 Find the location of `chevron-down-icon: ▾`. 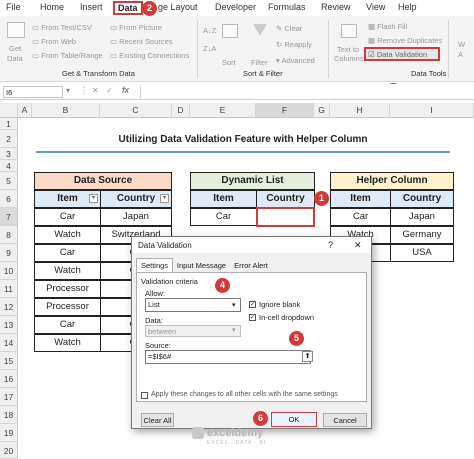

chevron-down-icon: ▾ is located at coordinates (234, 305).